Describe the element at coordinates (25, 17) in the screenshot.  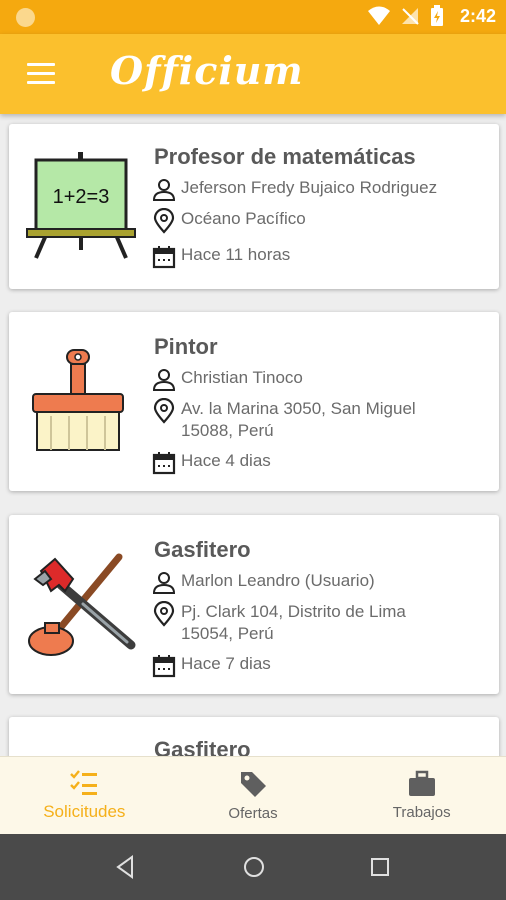
I see `notification-icon` at that location.